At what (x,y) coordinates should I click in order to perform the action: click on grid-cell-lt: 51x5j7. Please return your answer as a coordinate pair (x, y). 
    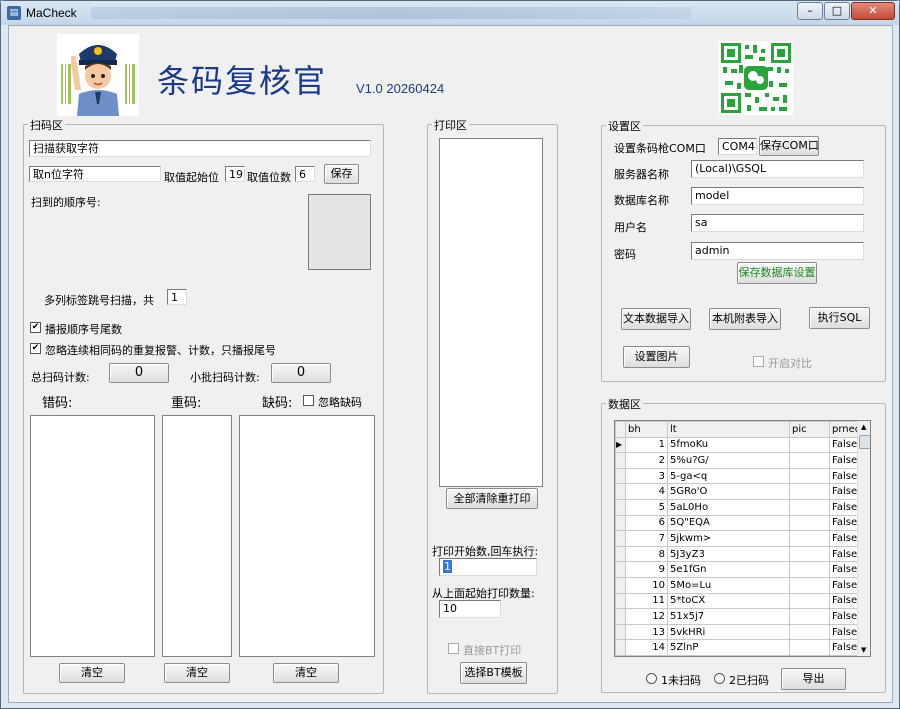
    Looking at the image, I should click on (728, 616).